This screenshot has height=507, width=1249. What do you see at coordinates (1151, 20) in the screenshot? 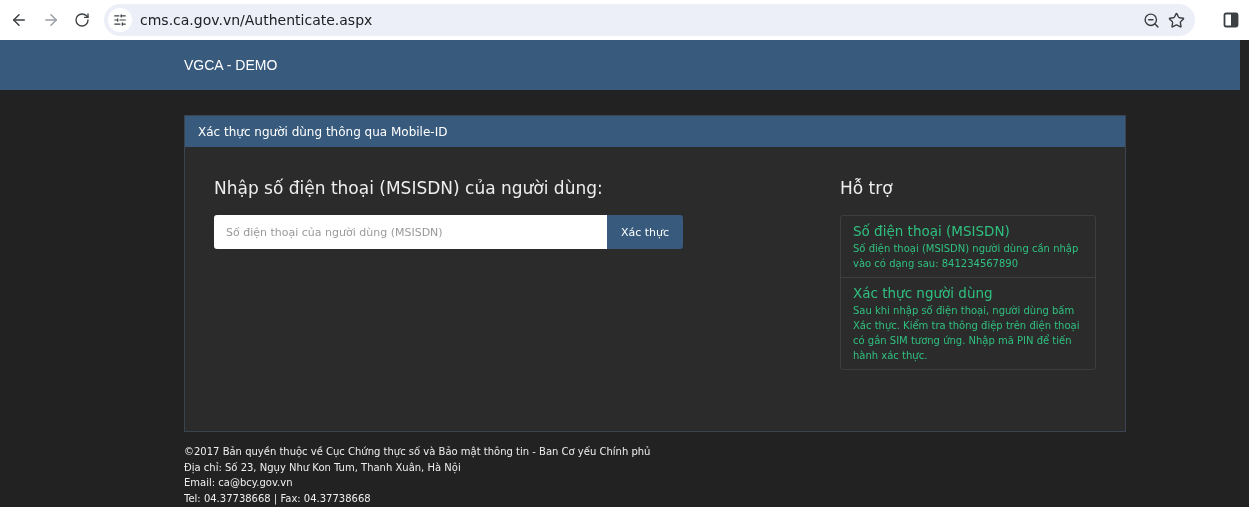
I see `zoom-out-icon` at bounding box center [1151, 20].